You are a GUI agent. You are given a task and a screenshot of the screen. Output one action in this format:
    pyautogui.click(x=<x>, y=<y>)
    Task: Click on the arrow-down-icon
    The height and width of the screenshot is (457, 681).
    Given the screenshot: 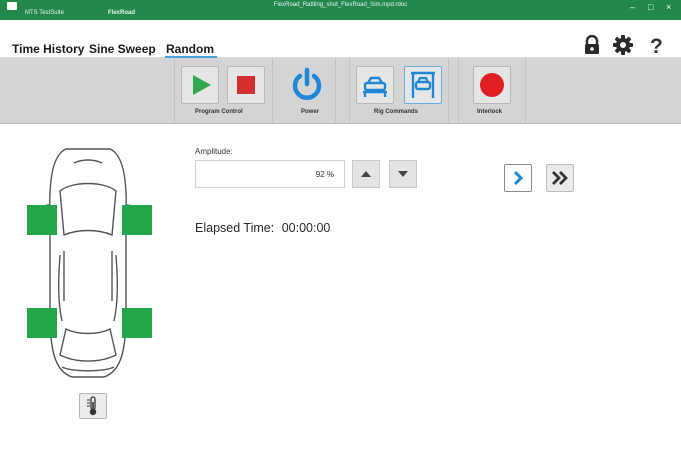 What is the action you would take?
    pyautogui.click(x=403, y=174)
    